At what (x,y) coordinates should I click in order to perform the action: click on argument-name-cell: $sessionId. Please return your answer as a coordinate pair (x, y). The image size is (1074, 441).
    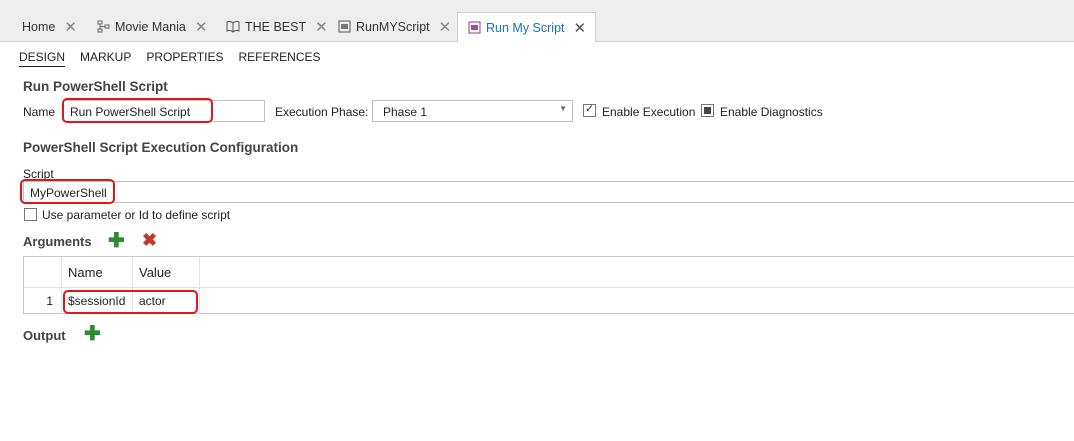
    Looking at the image, I should click on (97, 301).